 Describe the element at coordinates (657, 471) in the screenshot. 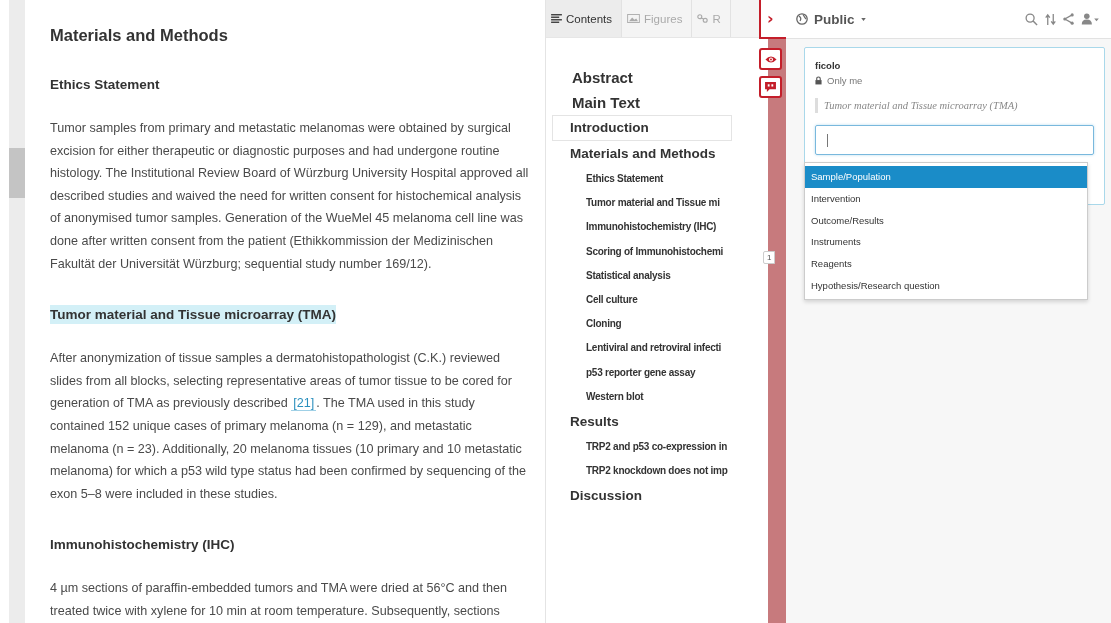

I see `contents-item: TRP2 knockdown does not imp` at that location.